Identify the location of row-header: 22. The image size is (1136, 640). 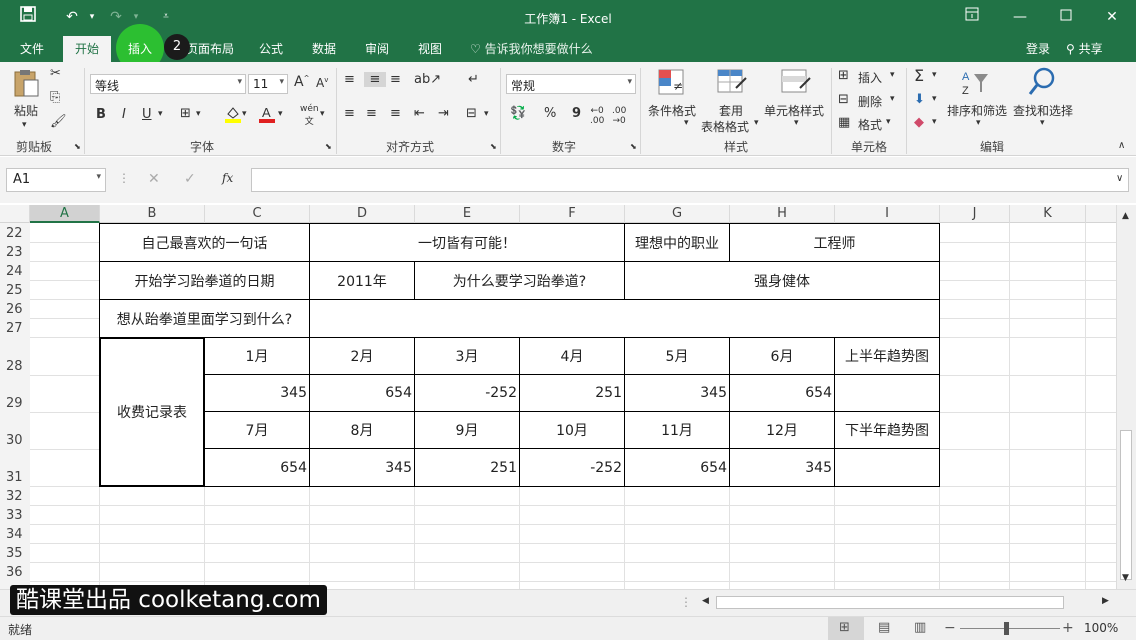
(15, 233).